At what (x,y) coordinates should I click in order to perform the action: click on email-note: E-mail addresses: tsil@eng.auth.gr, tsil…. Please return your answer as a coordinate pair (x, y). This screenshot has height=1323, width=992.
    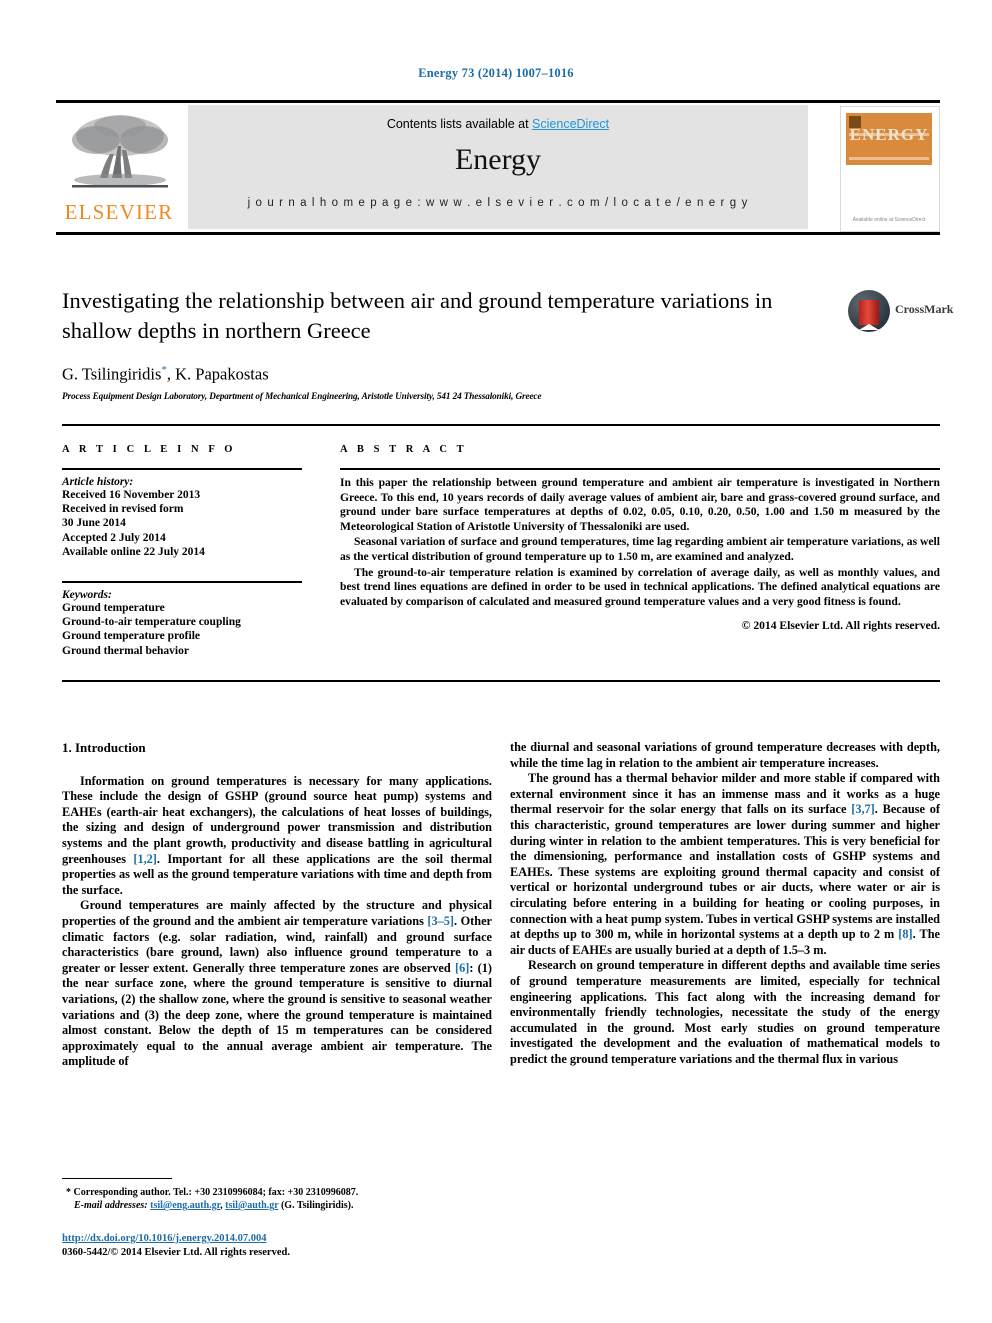
    Looking at the image, I should click on (277, 1205).